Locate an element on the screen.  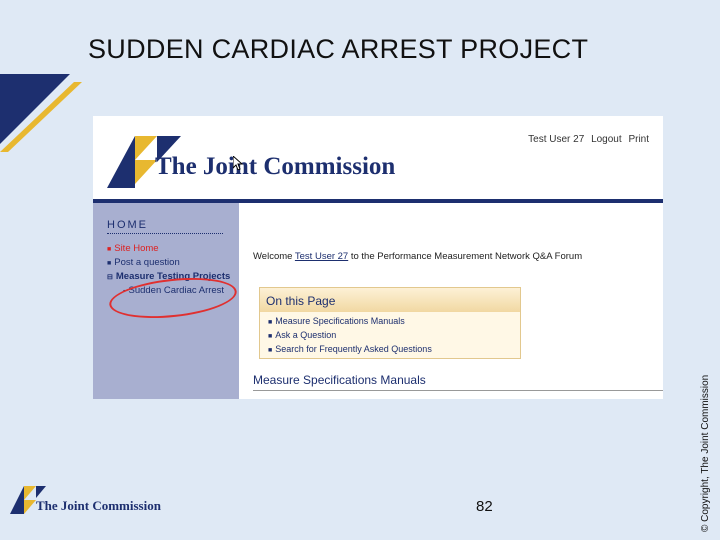
welcome-prefix: Welcome is located at coordinates (273, 256).